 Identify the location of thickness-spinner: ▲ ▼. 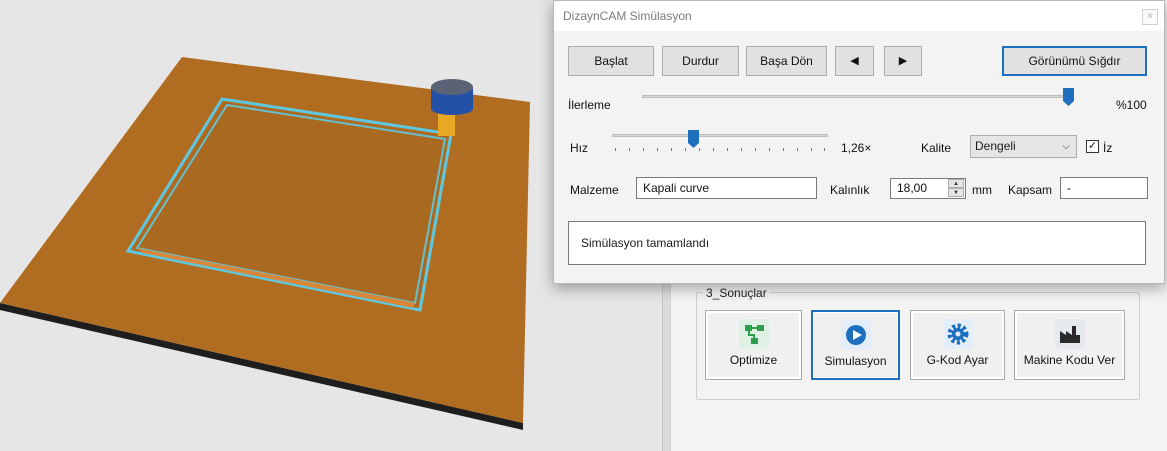
(956, 189).